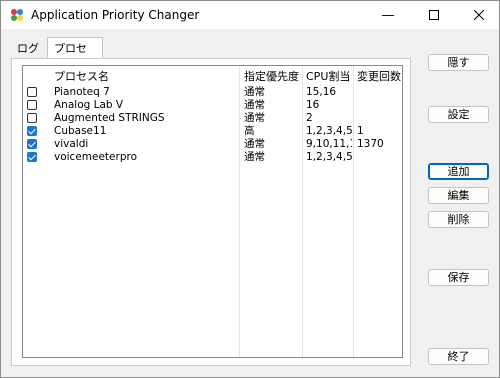  I want to click on column-header-priority: 指定優先度, so click(271, 76).